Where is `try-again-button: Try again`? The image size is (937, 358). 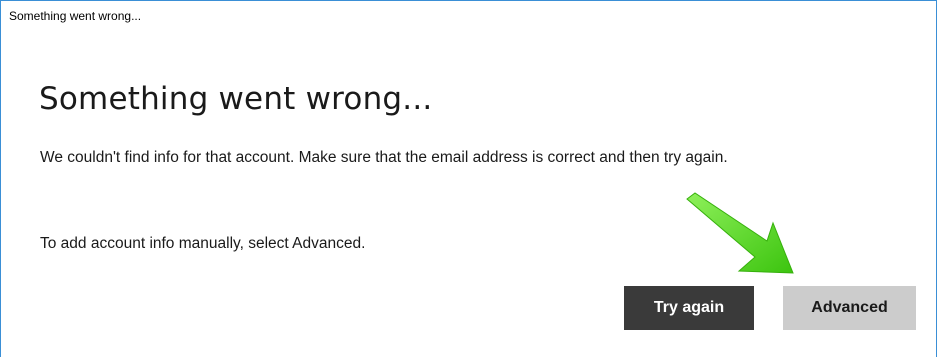
try-again-button: Try again is located at coordinates (689, 308).